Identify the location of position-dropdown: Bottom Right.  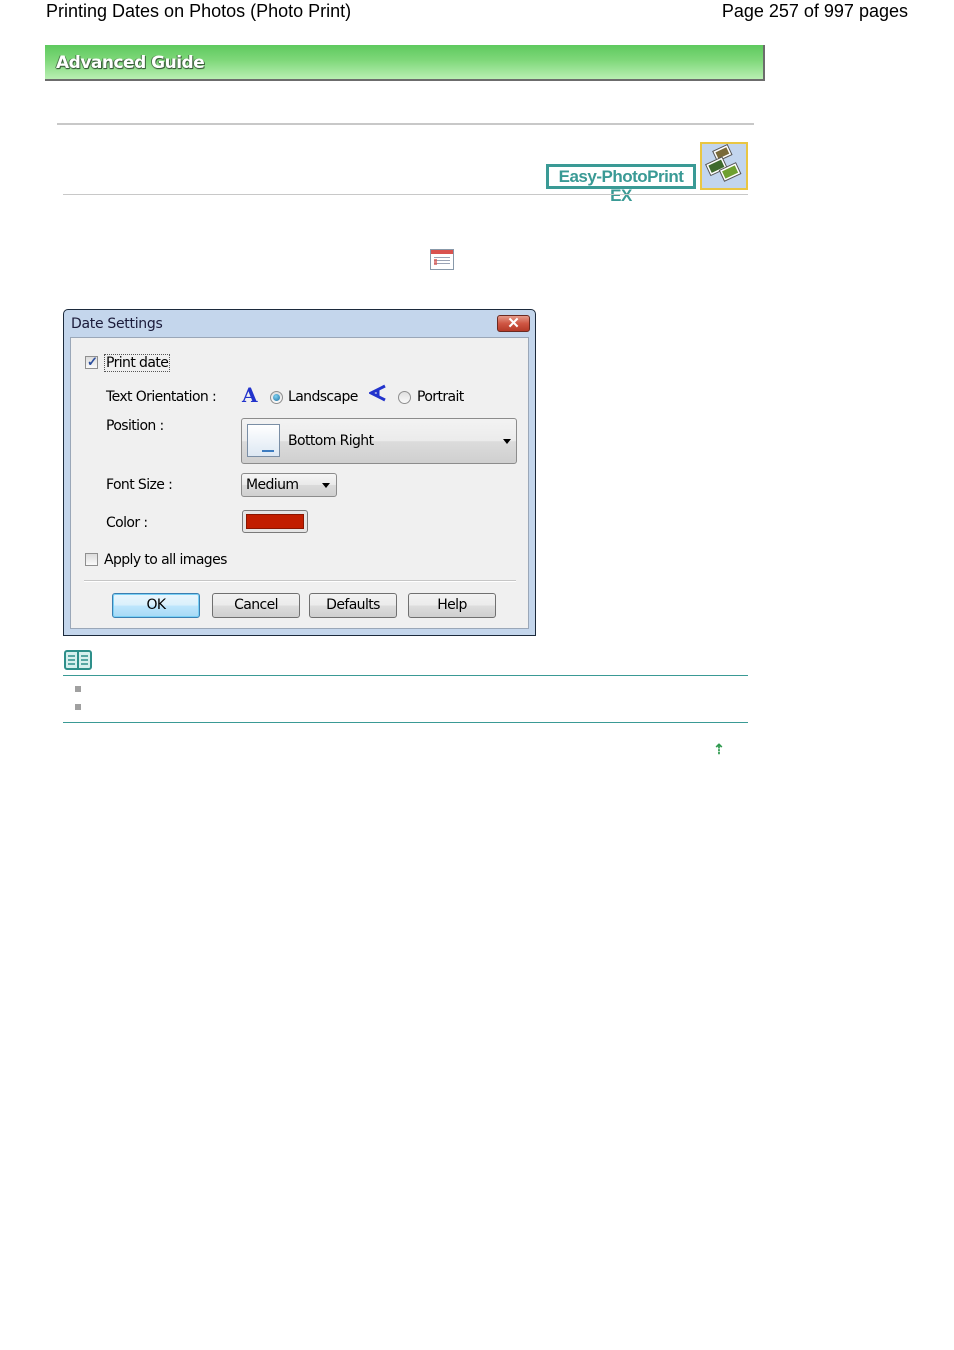
(379, 441).